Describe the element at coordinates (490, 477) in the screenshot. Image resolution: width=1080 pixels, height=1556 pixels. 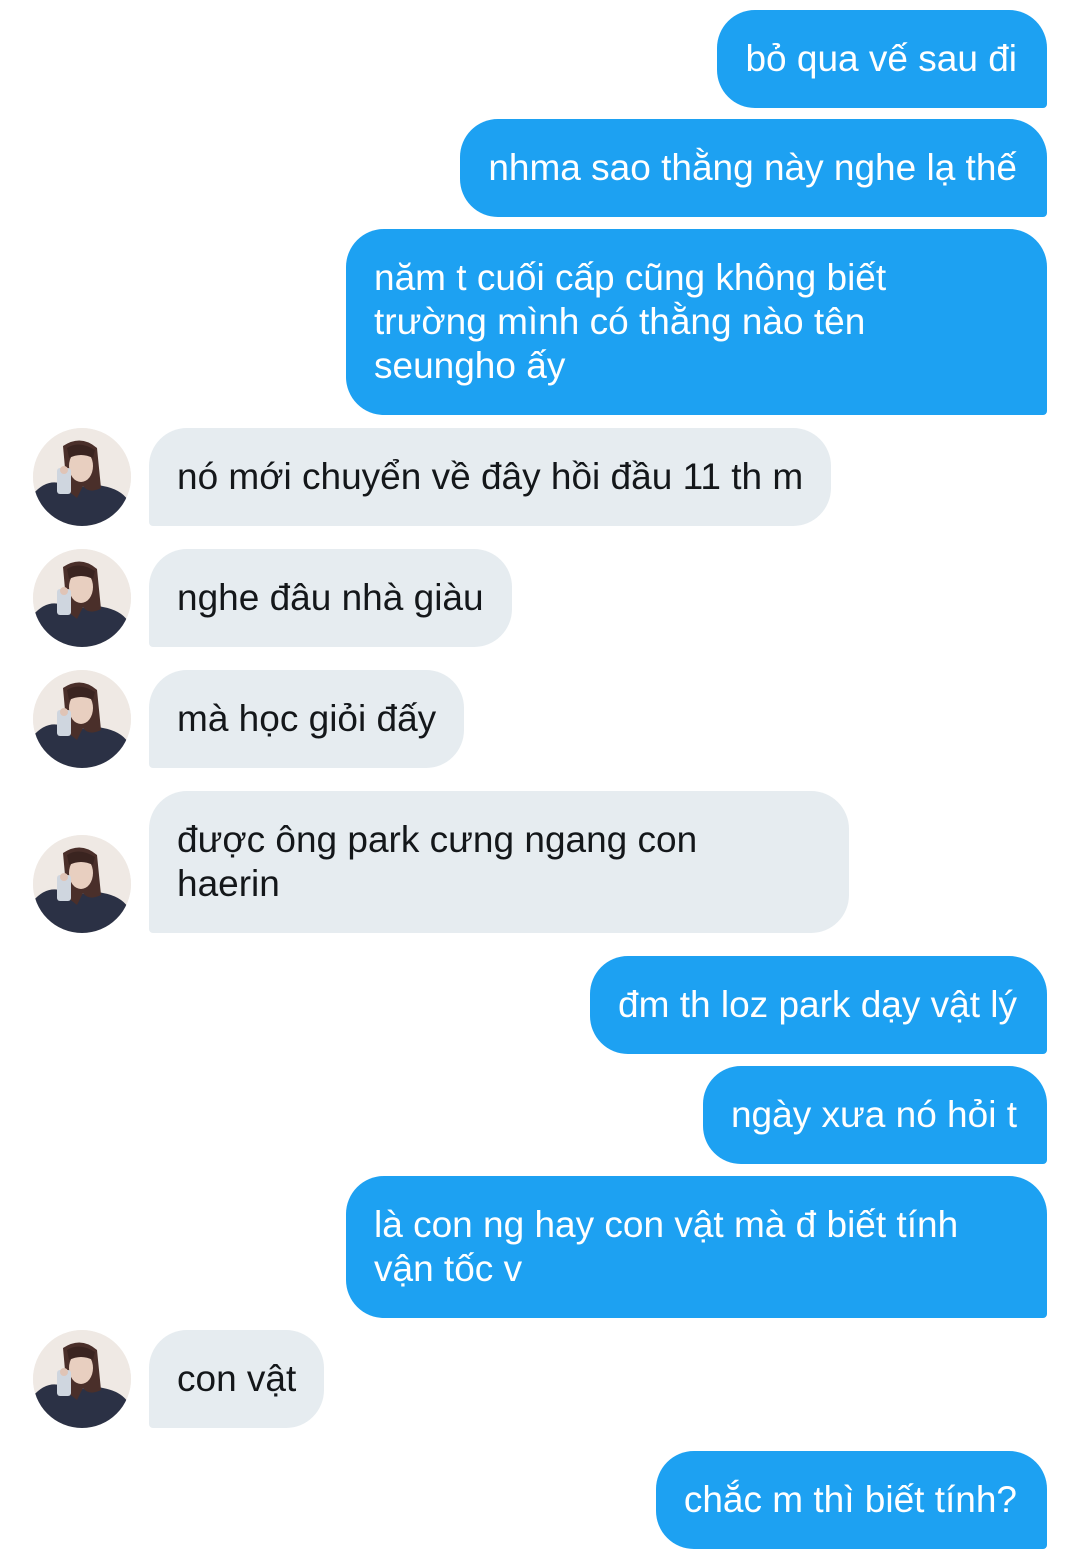
I see `message-bubble-incoming: nó mới chuyển về đây hồi đầu 11 th m` at that location.